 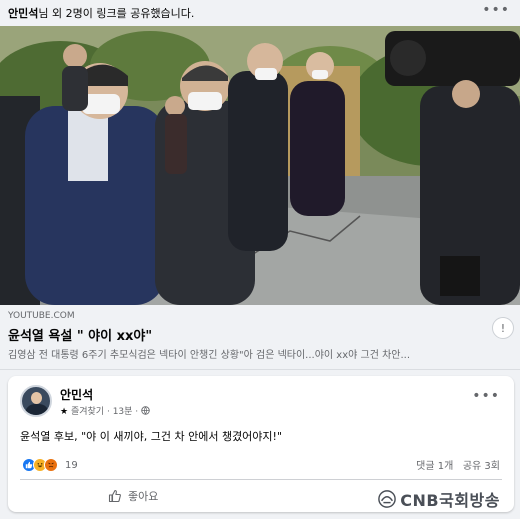 What do you see at coordinates (80, 334) in the screenshot?
I see `link-title: 윤석열 욕설 " 야이 xx야"` at bounding box center [80, 334].